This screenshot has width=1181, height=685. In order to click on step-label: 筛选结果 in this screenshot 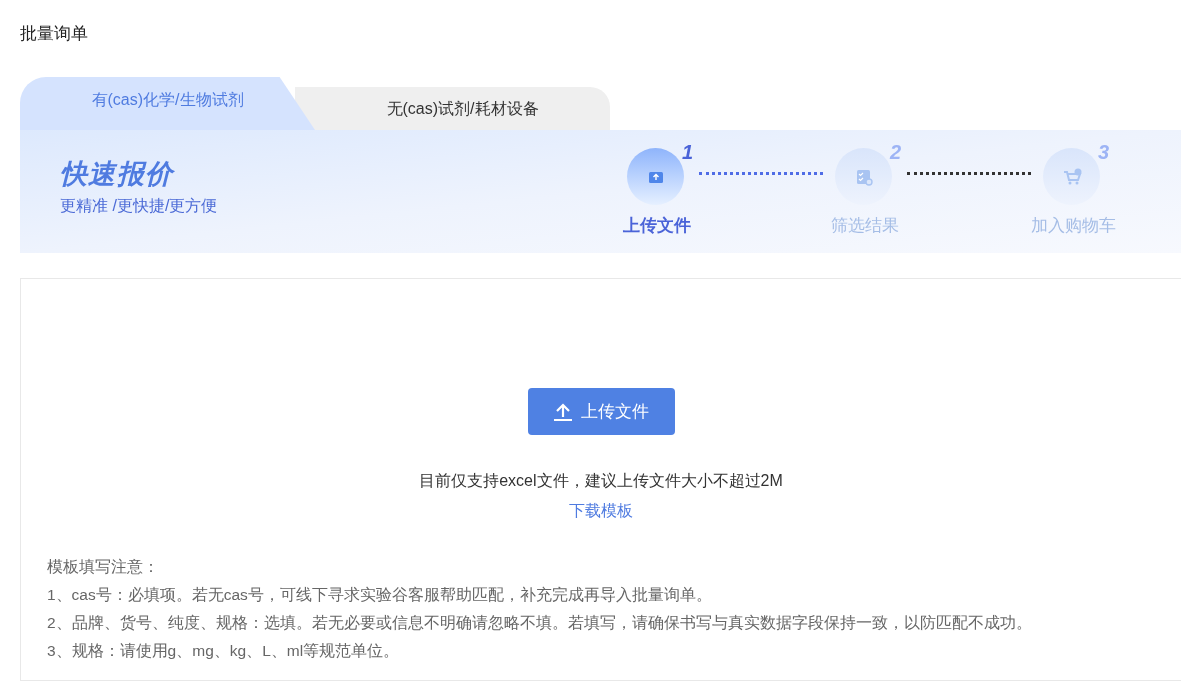, I will do `click(865, 226)`.